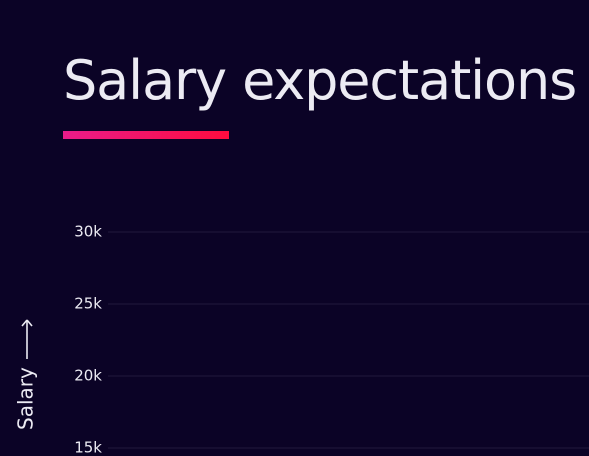 The width and height of the screenshot is (589, 456). I want to click on y-axis-label-group: Salary, so click(26, 374).